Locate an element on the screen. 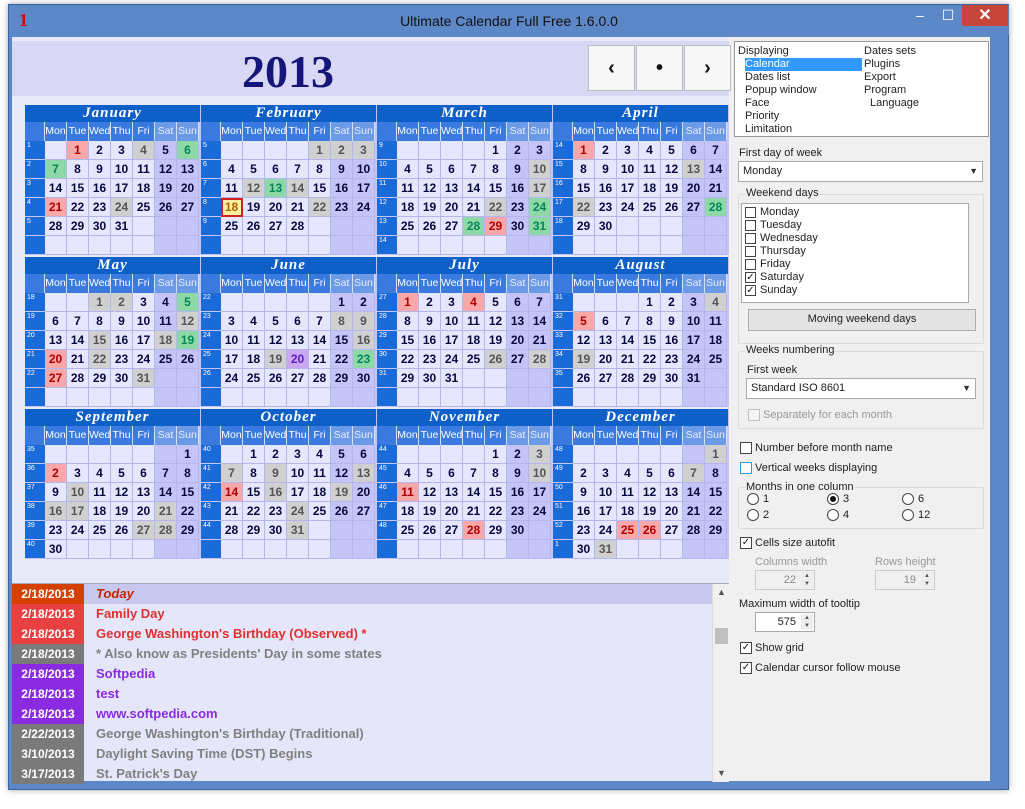  day-cell: 2 is located at coordinates (56, 473).